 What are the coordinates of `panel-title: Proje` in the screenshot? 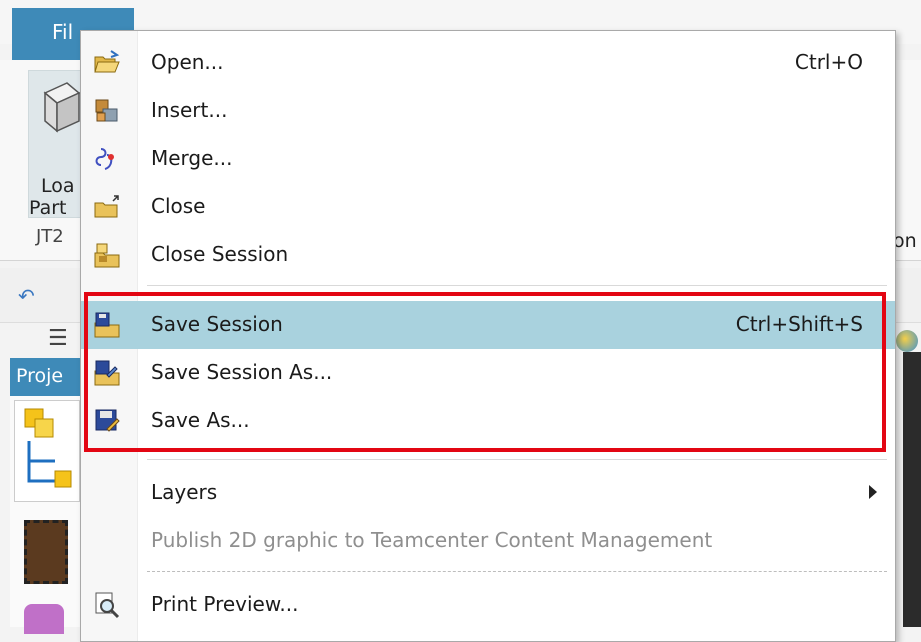 It's located at (40, 376).